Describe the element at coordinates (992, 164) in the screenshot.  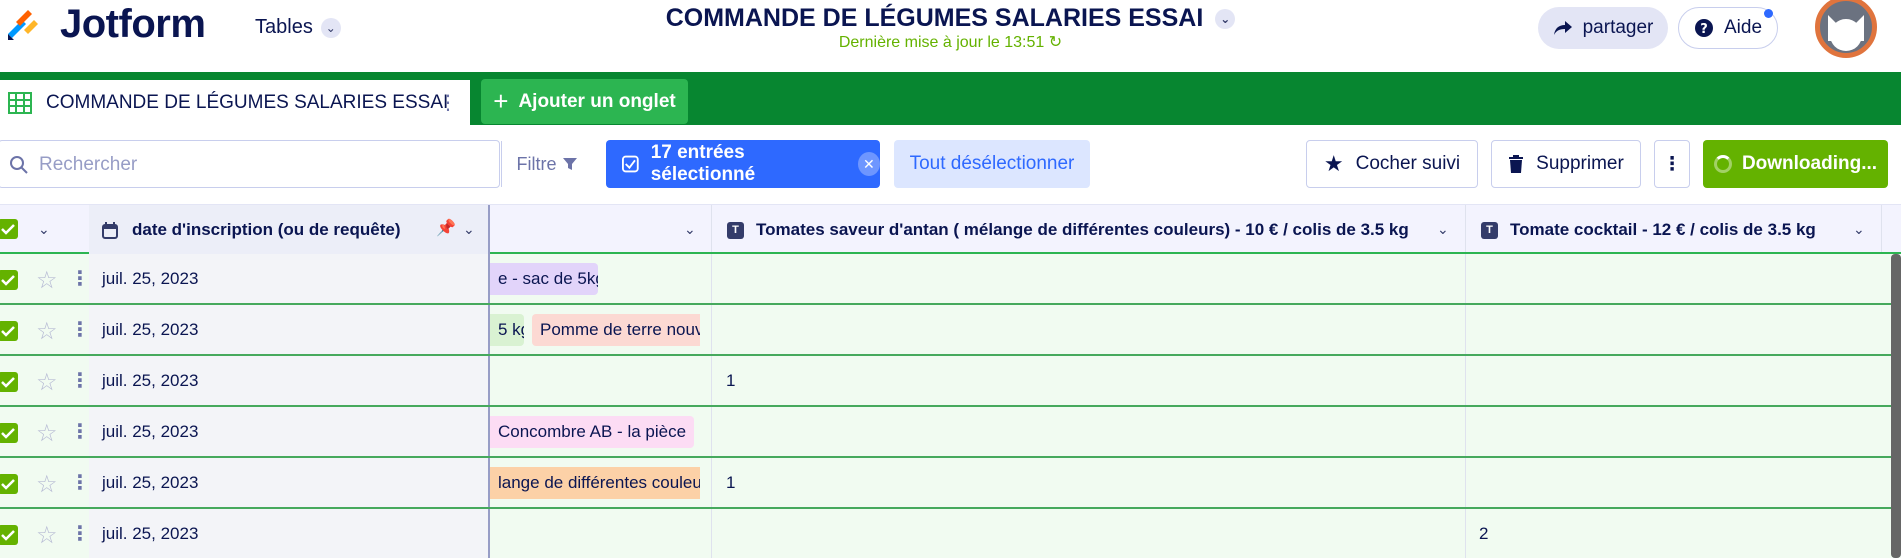
I see `deselect-all-button: Tout désélectionner` at that location.